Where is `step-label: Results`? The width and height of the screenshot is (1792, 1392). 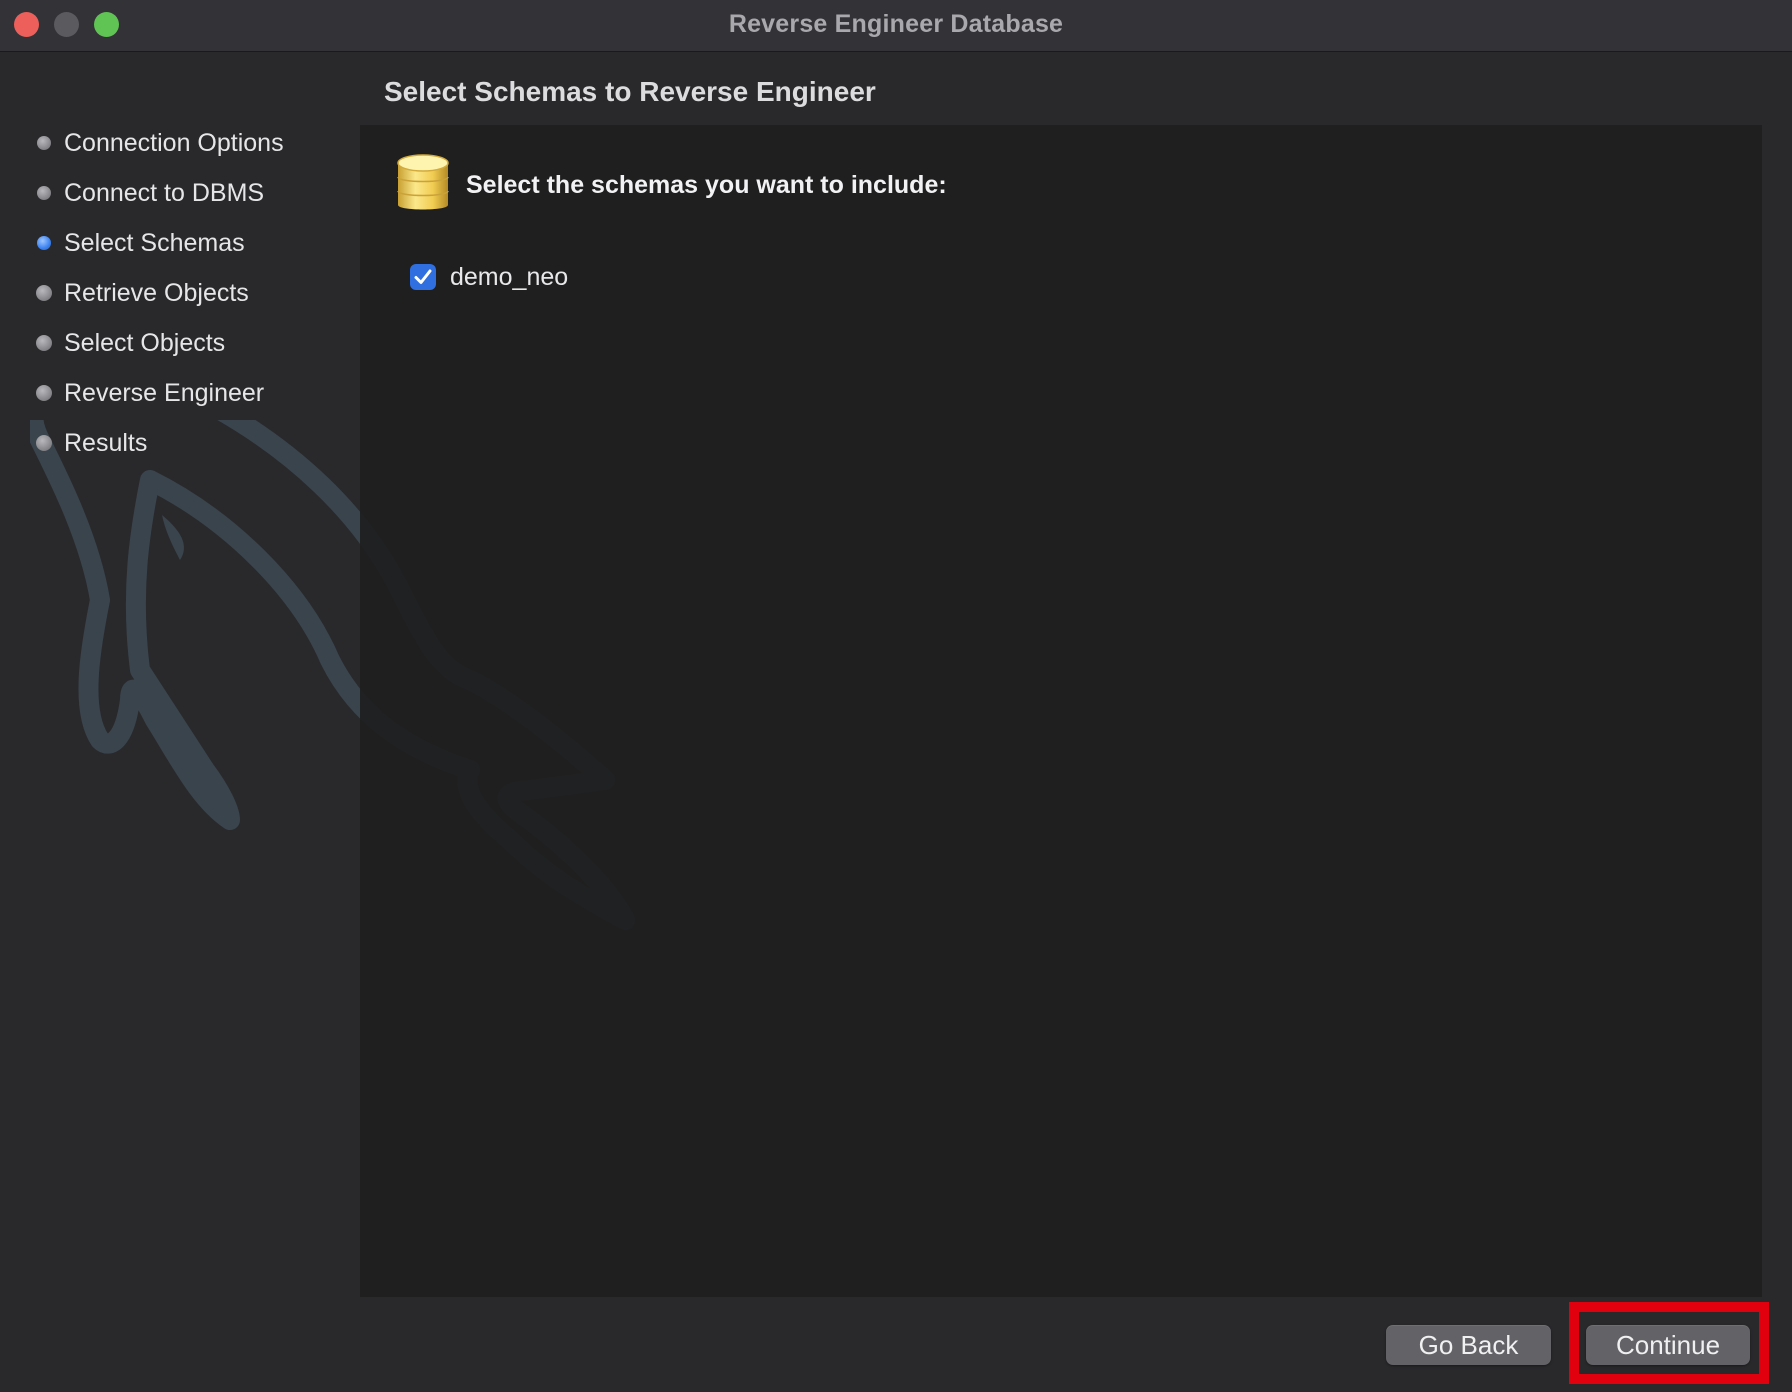
step-label: Results is located at coordinates (106, 442).